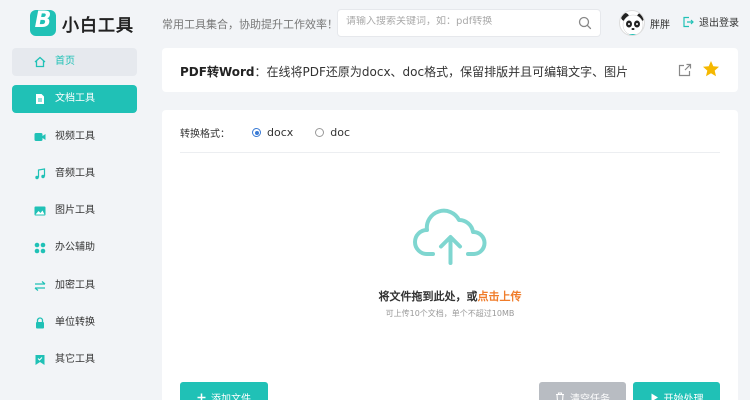 Image resolution: width=750 pixels, height=400 pixels. I want to click on sidebar-item-label: 办公辅助, so click(75, 248).